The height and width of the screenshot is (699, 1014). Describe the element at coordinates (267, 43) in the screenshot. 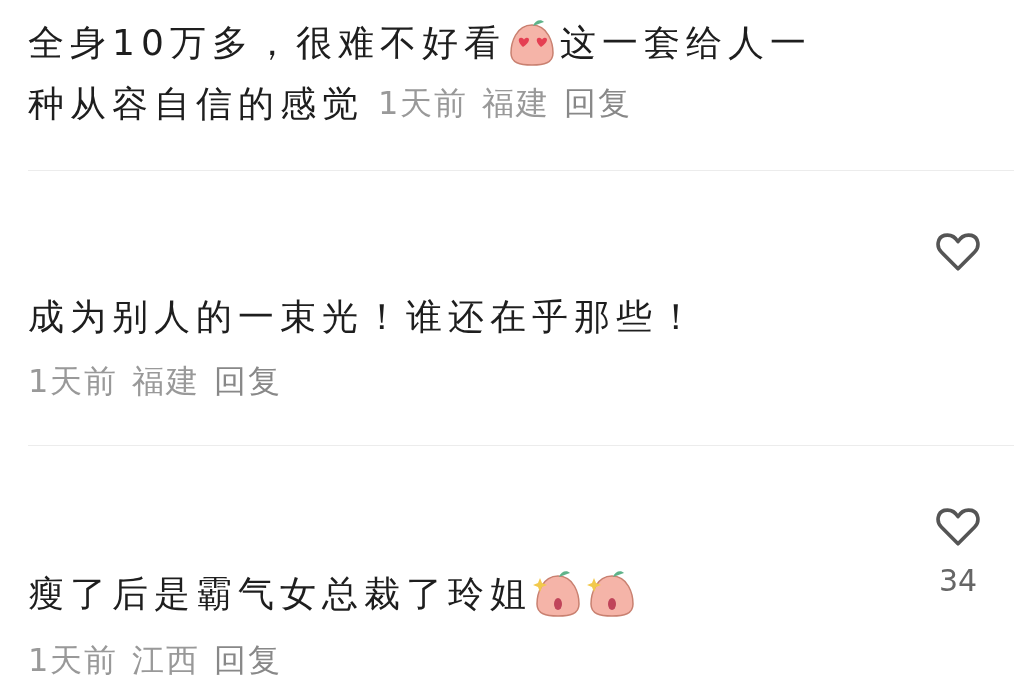

I see `comment-text: 全身10万多，很难不好看` at that location.